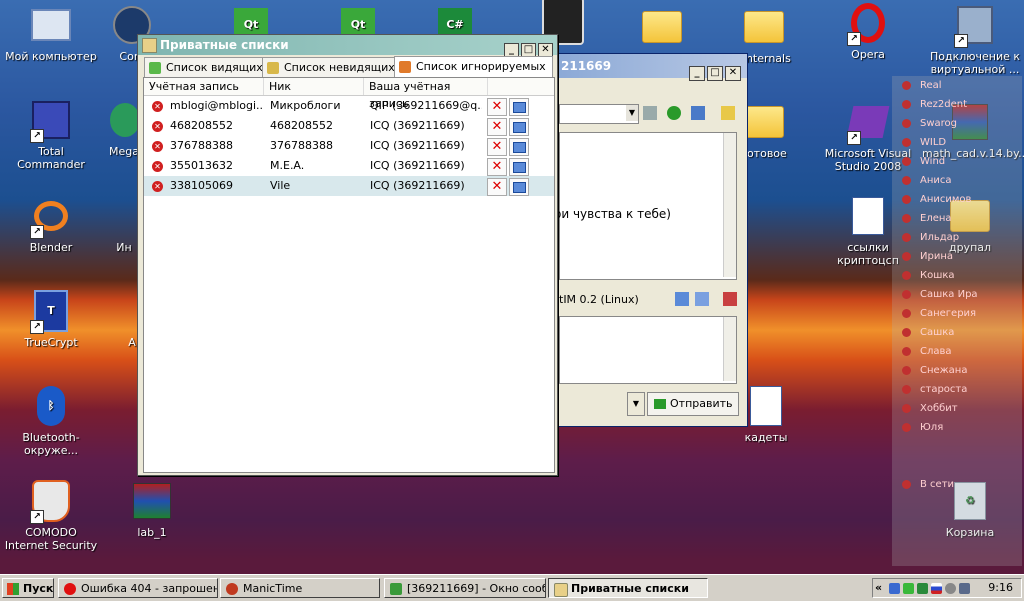 This screenshot has height=601, width=1024. Describe the element at coordinates (349, 126) in the screenshot. I see `table-row: ✕ 468208552 468208552 ICQ (369211669) ✕` at that location.